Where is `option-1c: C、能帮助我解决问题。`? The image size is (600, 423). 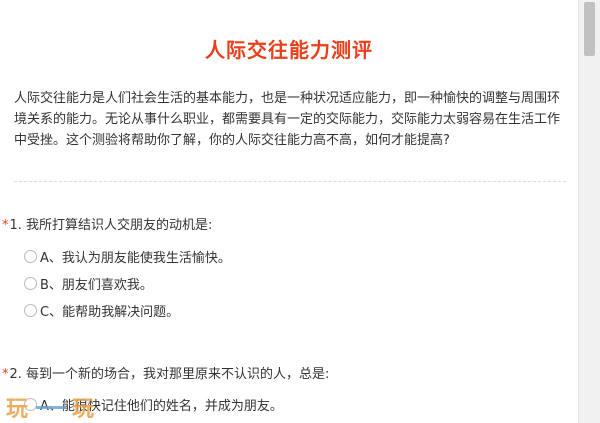 option-1c: C、能帮助我解决问题。 is located at coordinates (289, 310).